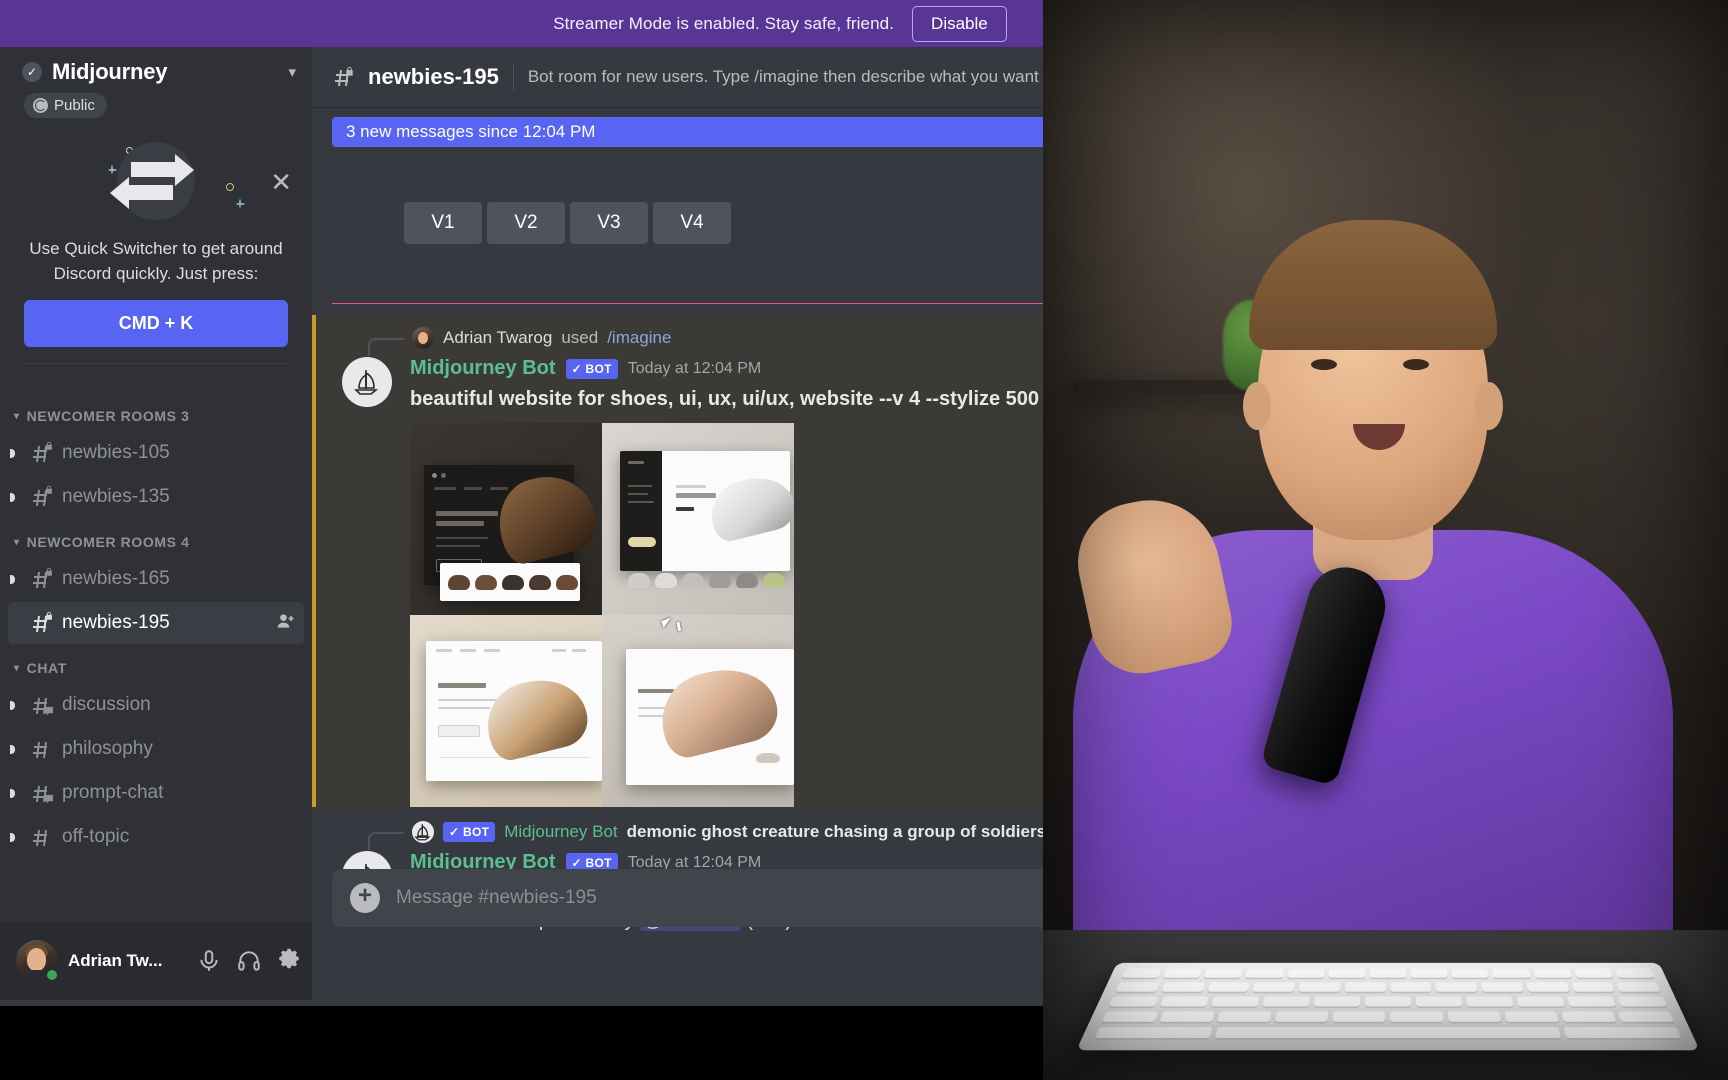  I want to click on guild-privacy-label: Public, so click(74, 105).